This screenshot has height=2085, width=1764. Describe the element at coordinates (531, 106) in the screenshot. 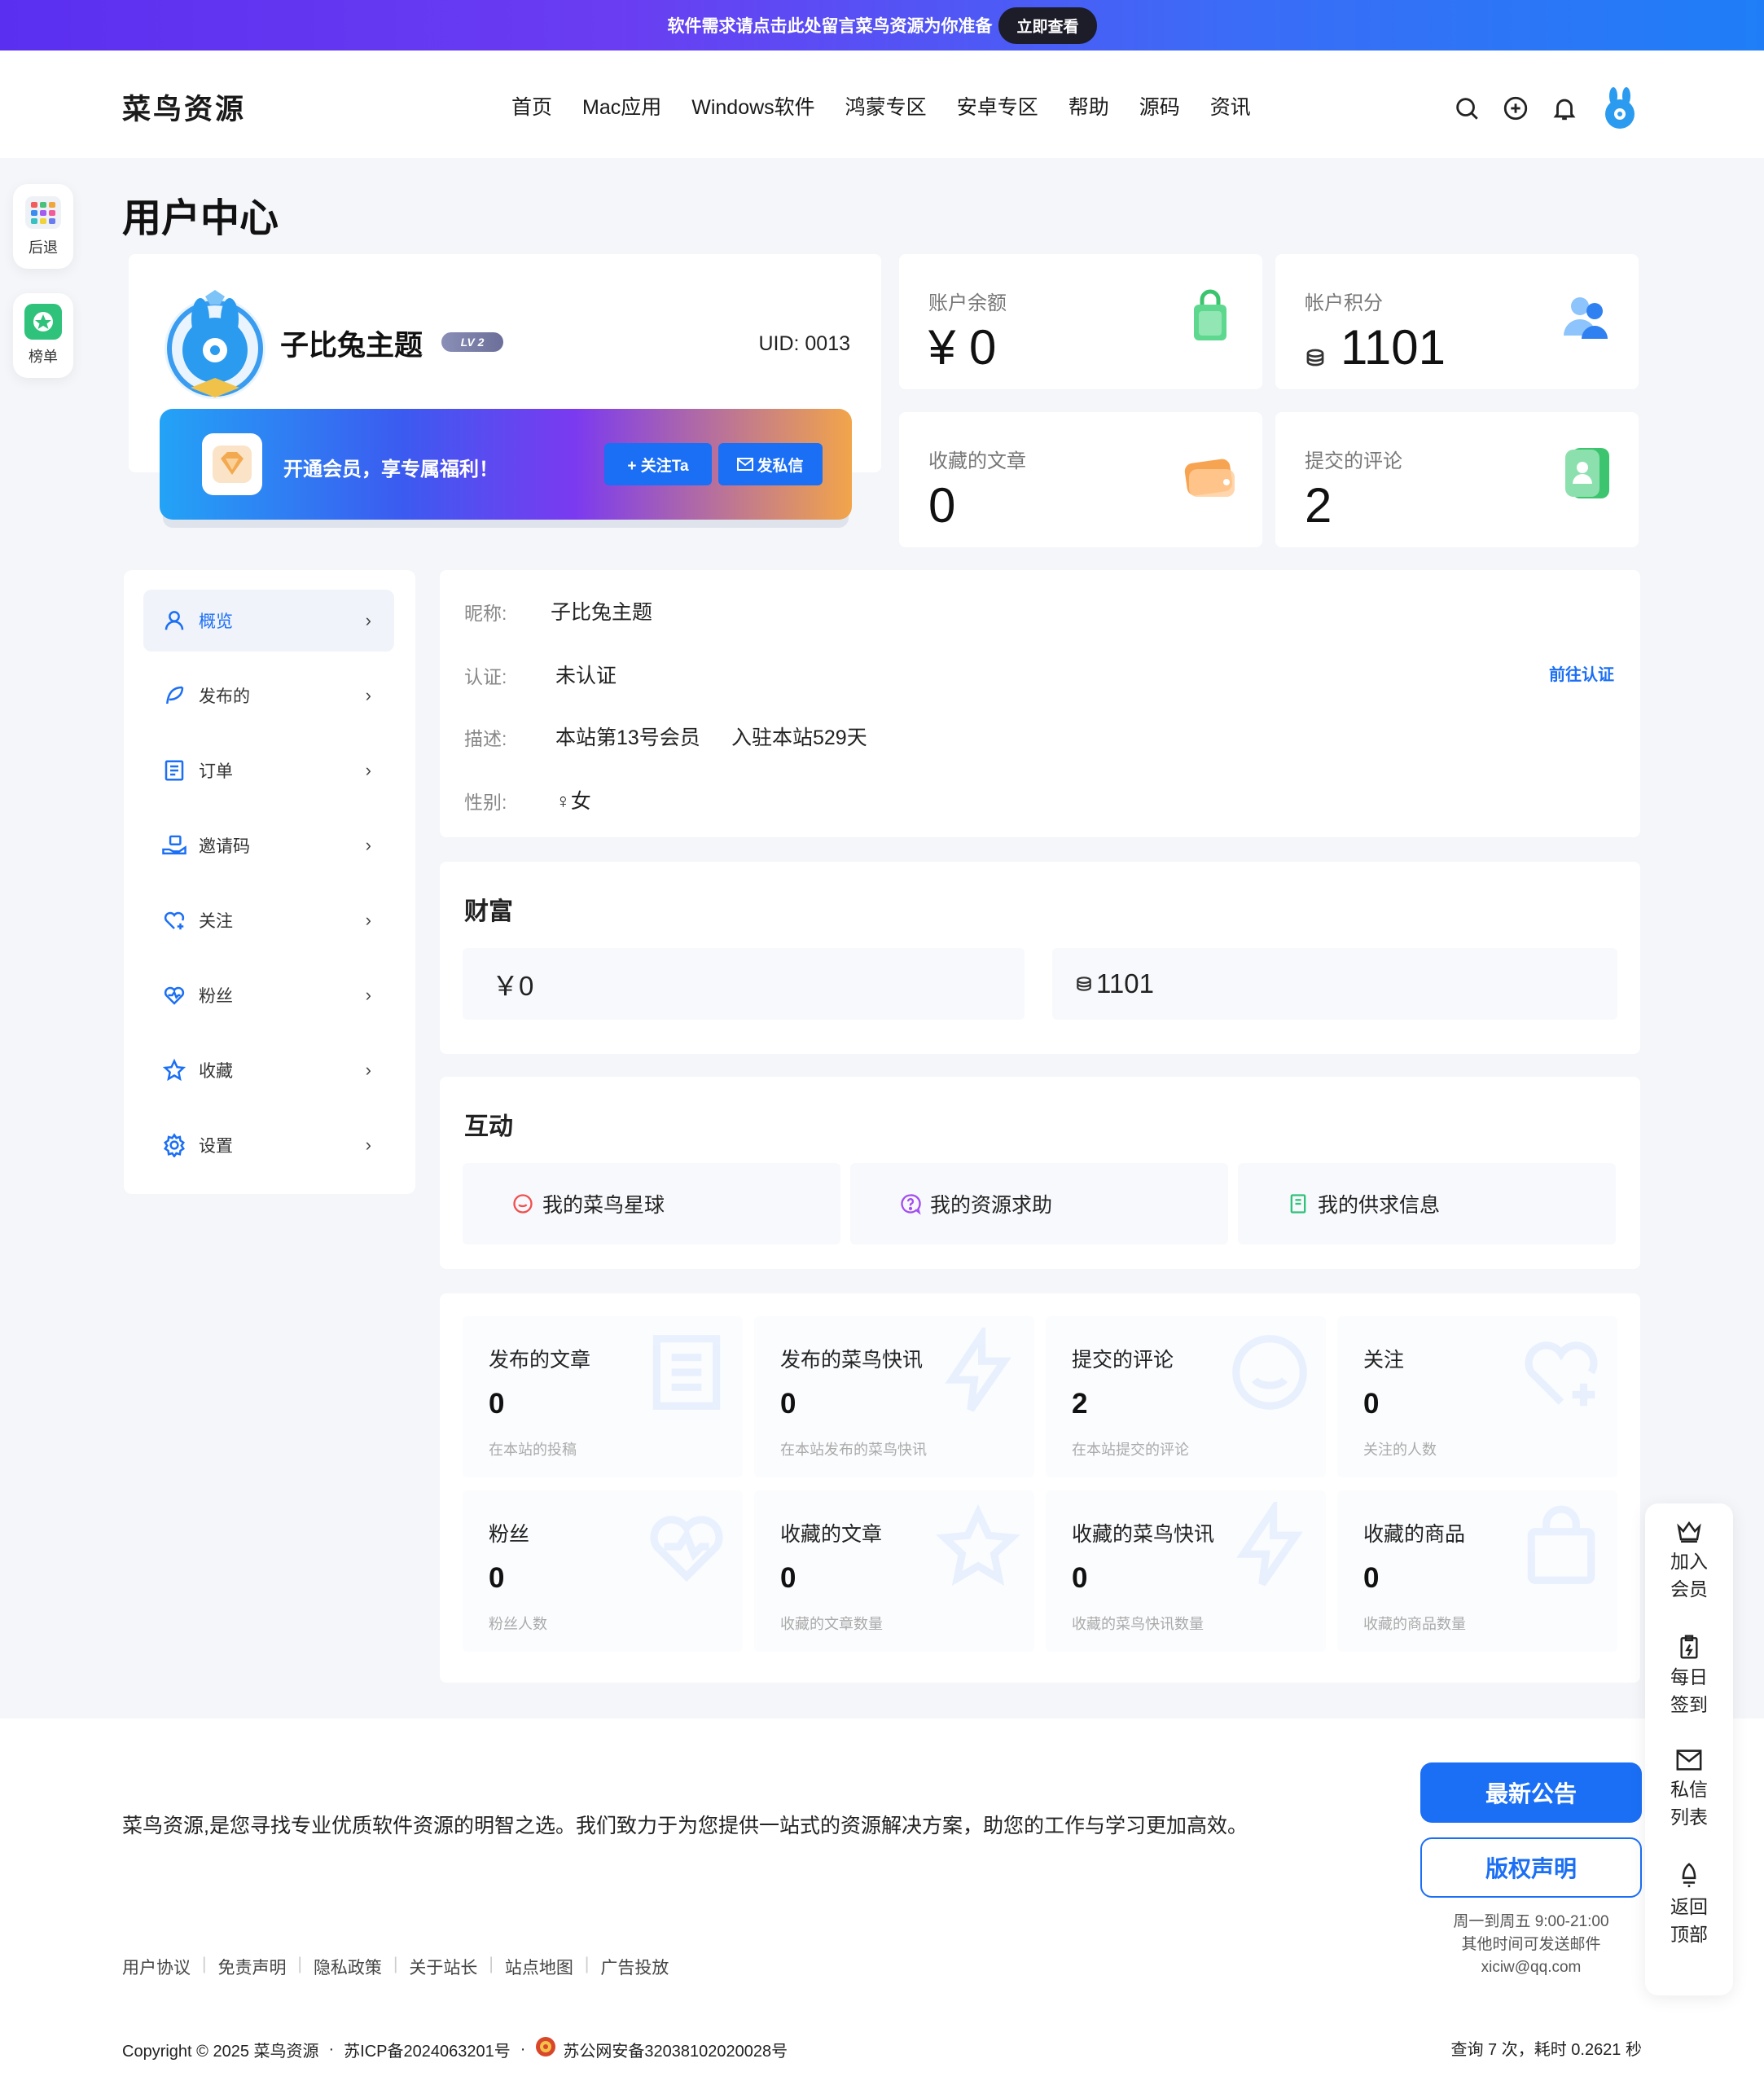

I see `nav-home: 首页` at that location.